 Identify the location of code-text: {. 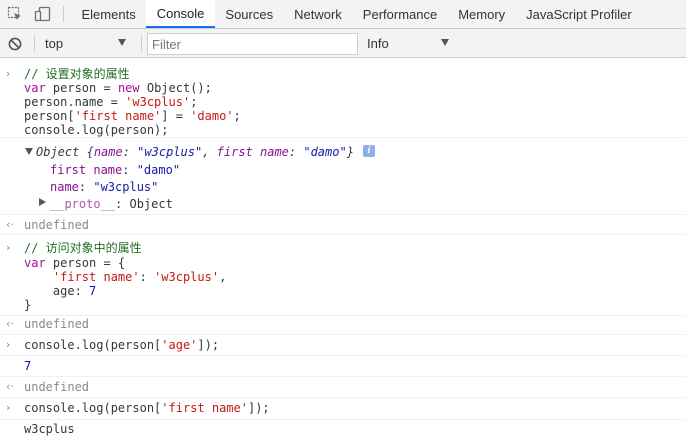
(86, 152).